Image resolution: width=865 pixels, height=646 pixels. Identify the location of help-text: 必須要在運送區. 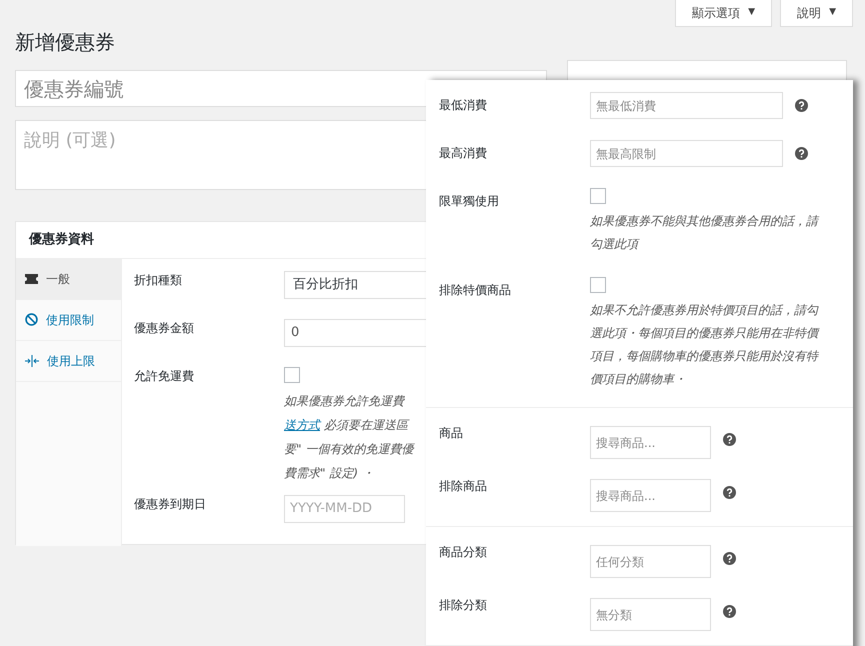
(365, 425).